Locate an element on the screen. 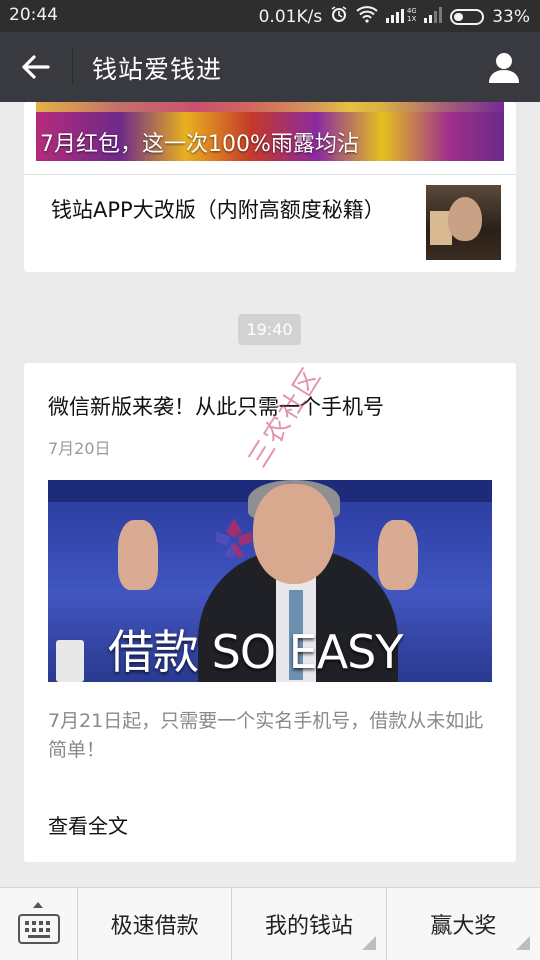  back-arrow-icon is located at coordinates (36, 67).